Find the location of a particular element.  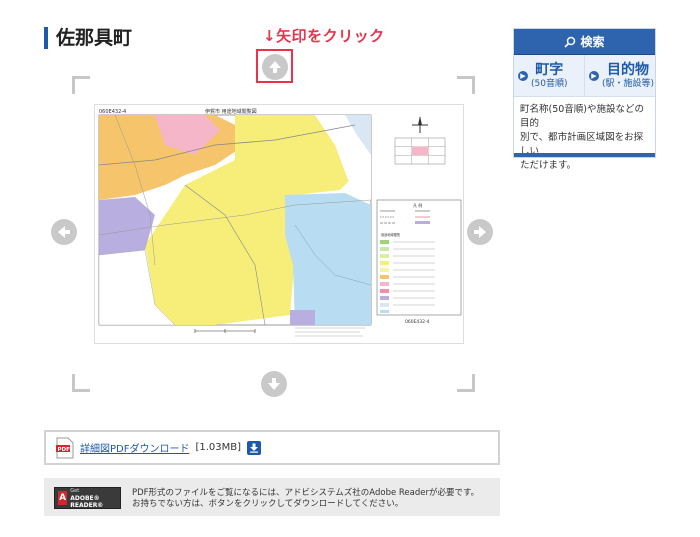

search-header-label: 検索 is located at coordinates (592, 42).